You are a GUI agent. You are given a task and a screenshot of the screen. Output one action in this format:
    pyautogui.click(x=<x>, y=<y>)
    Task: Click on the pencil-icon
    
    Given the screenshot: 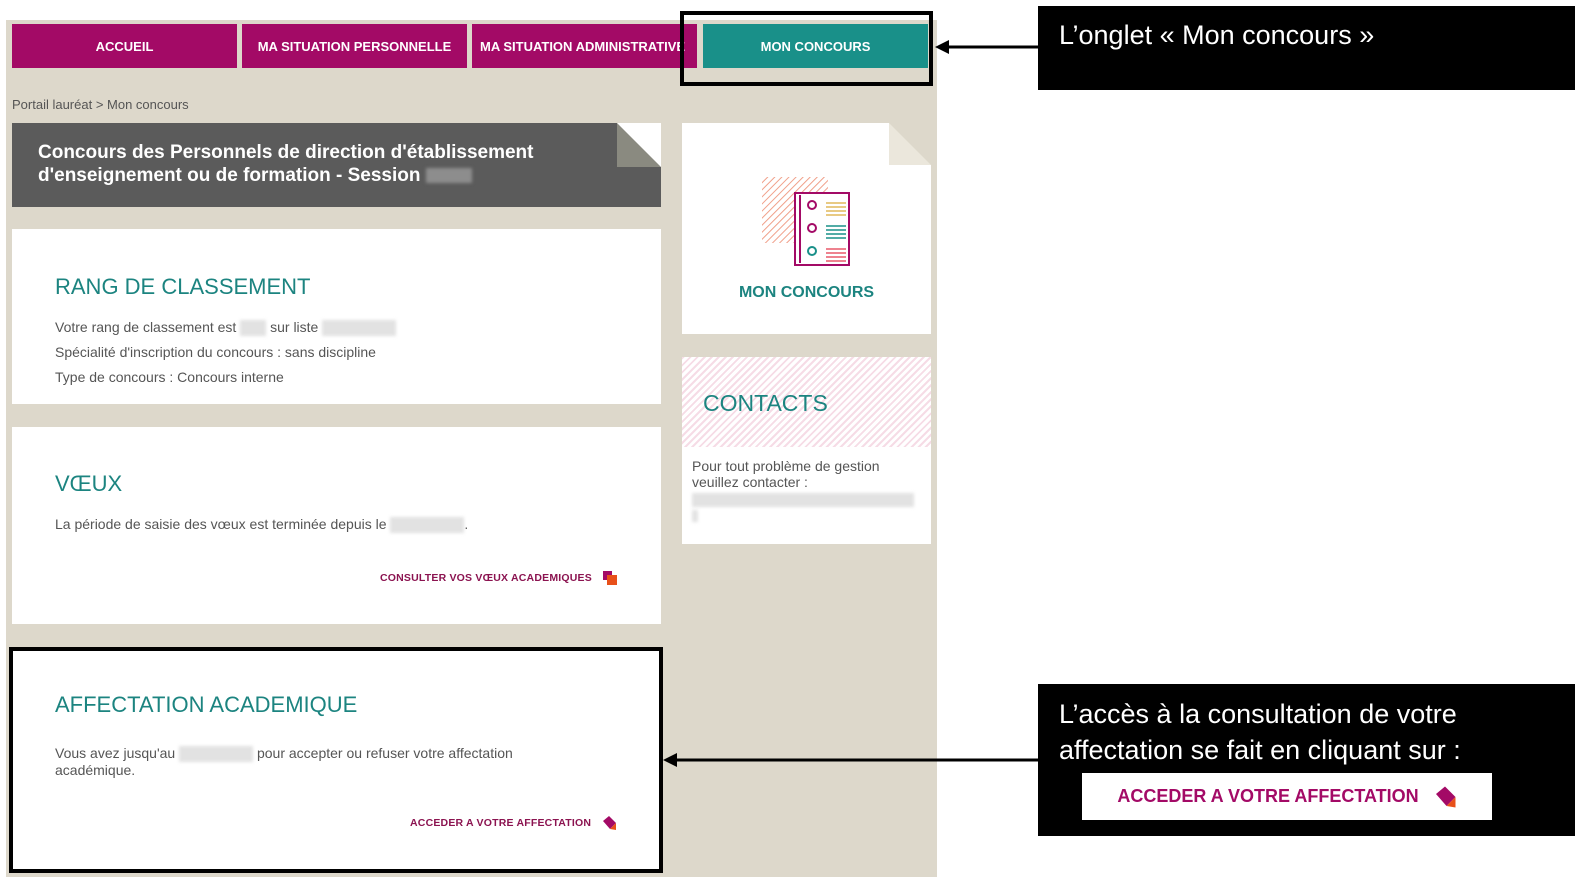 What is the action you would take?
    pyautogui.click(x=1445, y=796)
    